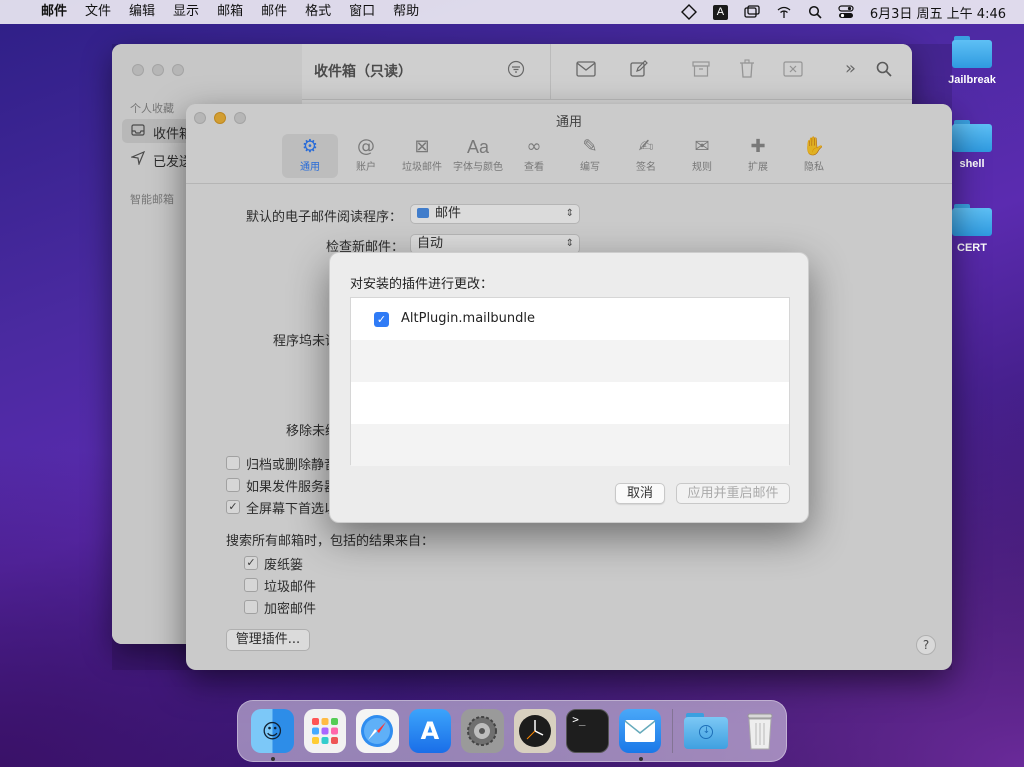 The width and height of the screenshot is (1024, 767). I want to click on trash-label: 废纸篓, so click(284, 565).